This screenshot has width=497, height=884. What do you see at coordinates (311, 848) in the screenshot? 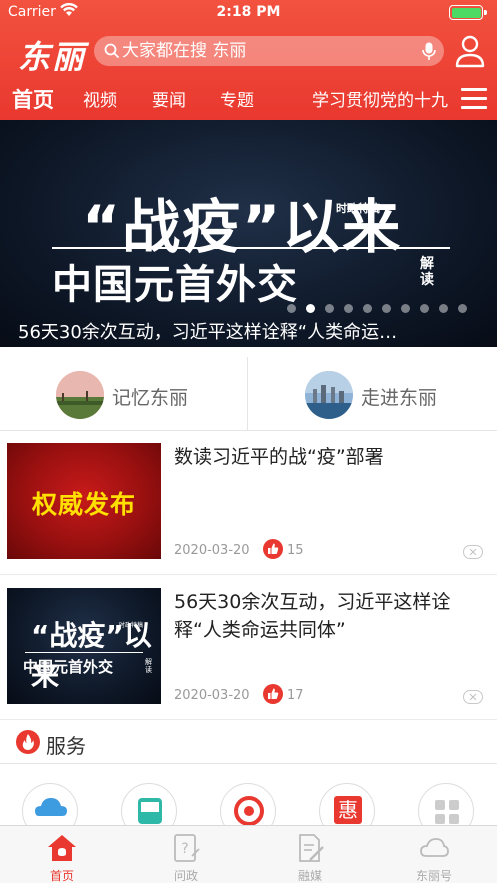
I see `edit-icon` at bounding box center [311, 848].